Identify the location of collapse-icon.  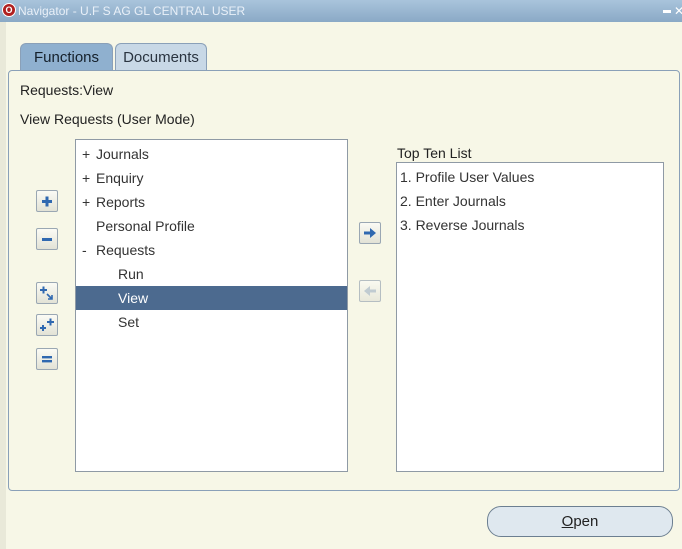
(47, 239).